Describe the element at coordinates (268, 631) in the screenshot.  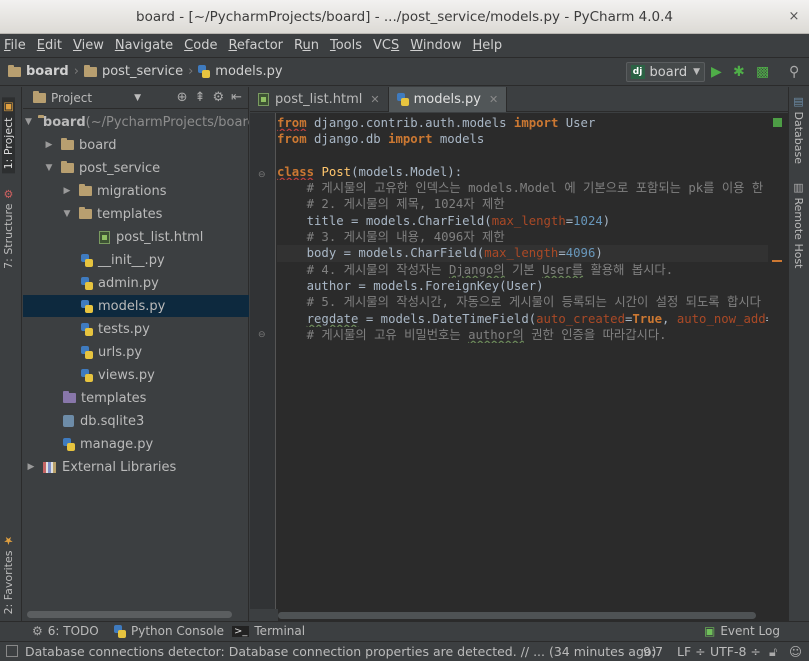
I see `tool-terminal: >_ Terminal` at that location.